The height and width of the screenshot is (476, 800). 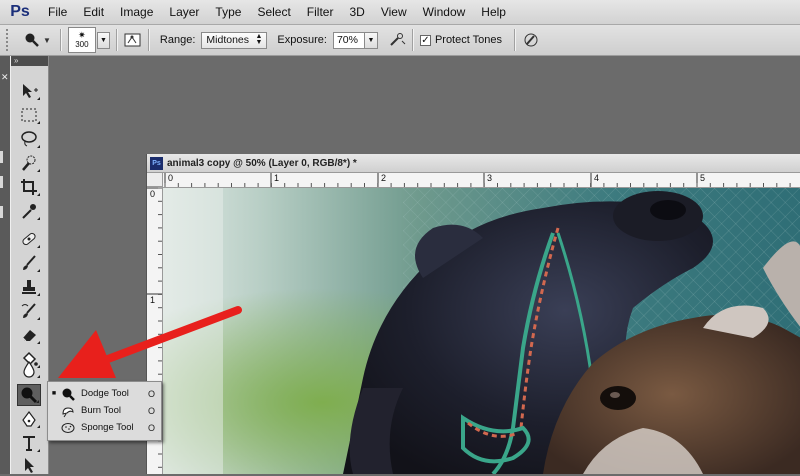 I want to click on range-value: Midtones, so click(x=228, y=40).